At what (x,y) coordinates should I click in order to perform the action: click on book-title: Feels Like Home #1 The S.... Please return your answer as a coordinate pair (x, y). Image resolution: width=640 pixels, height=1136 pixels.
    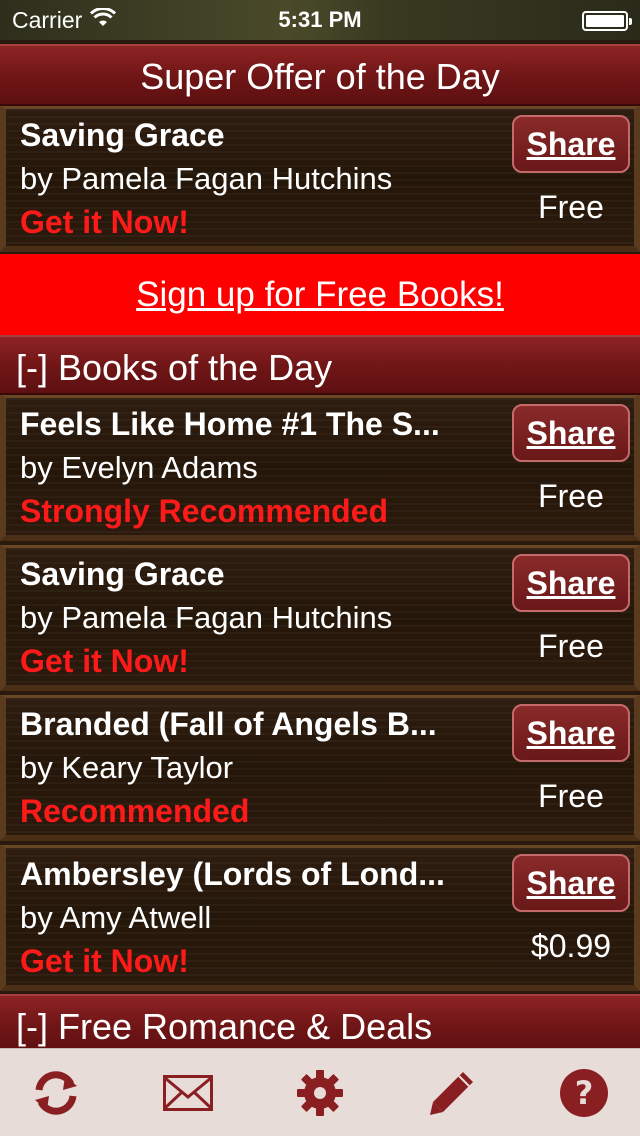
    Looking at the image, I should click on (230, 424).